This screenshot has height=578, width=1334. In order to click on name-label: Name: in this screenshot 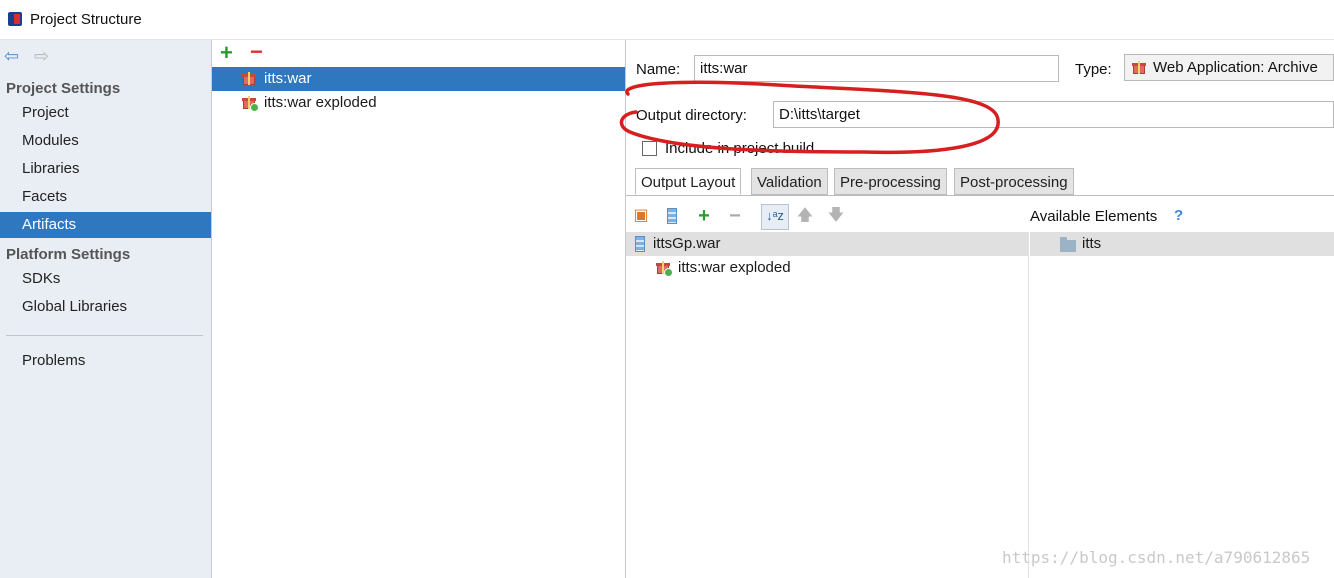, I will do `click(658, 69)`.